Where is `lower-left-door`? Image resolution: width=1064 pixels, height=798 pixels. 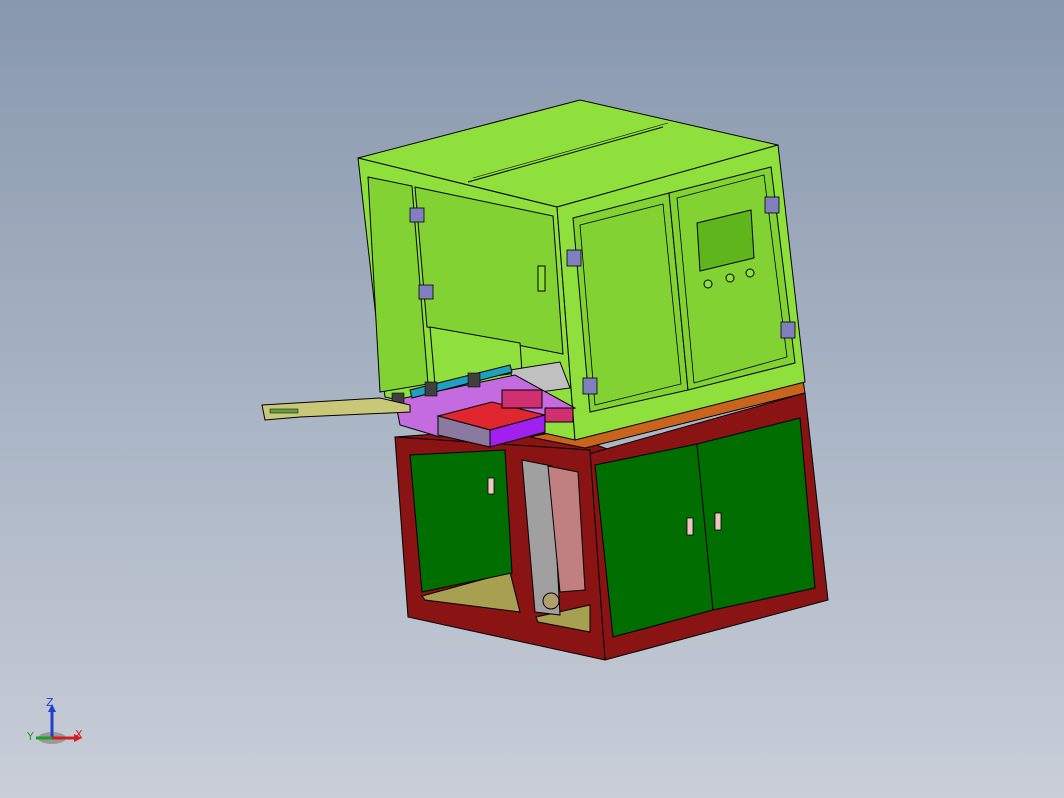 lower-left-door is located at coordinates (461, 521).